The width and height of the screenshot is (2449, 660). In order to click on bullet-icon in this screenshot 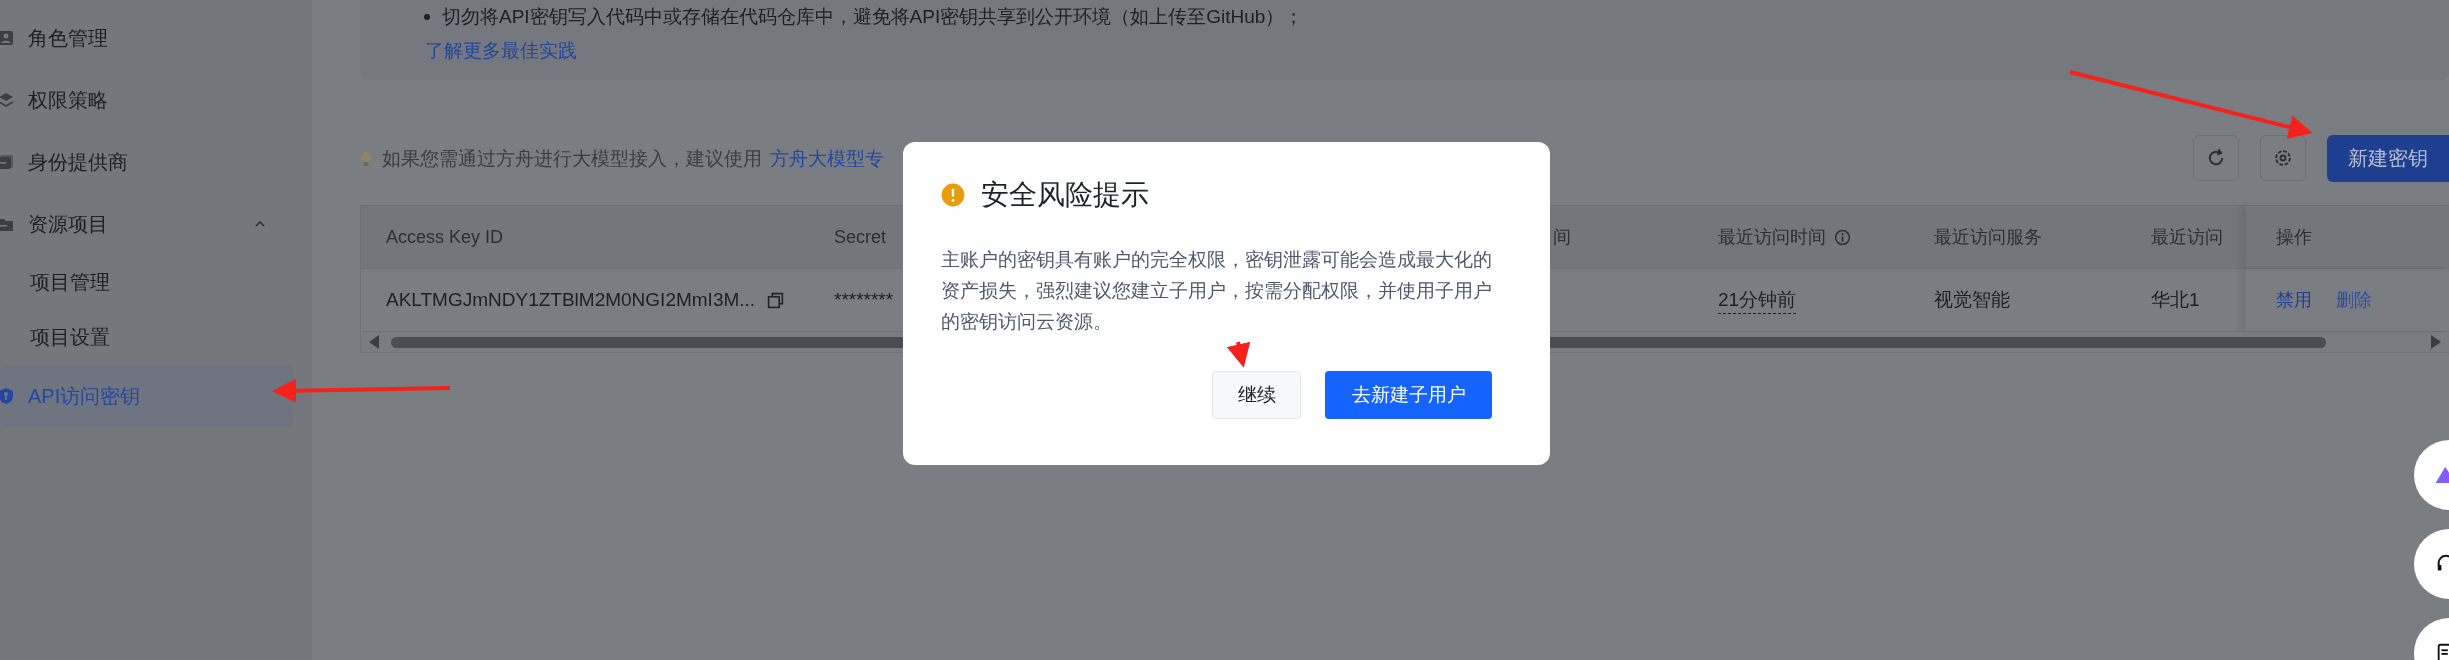, I will do `click(427, 17)`.